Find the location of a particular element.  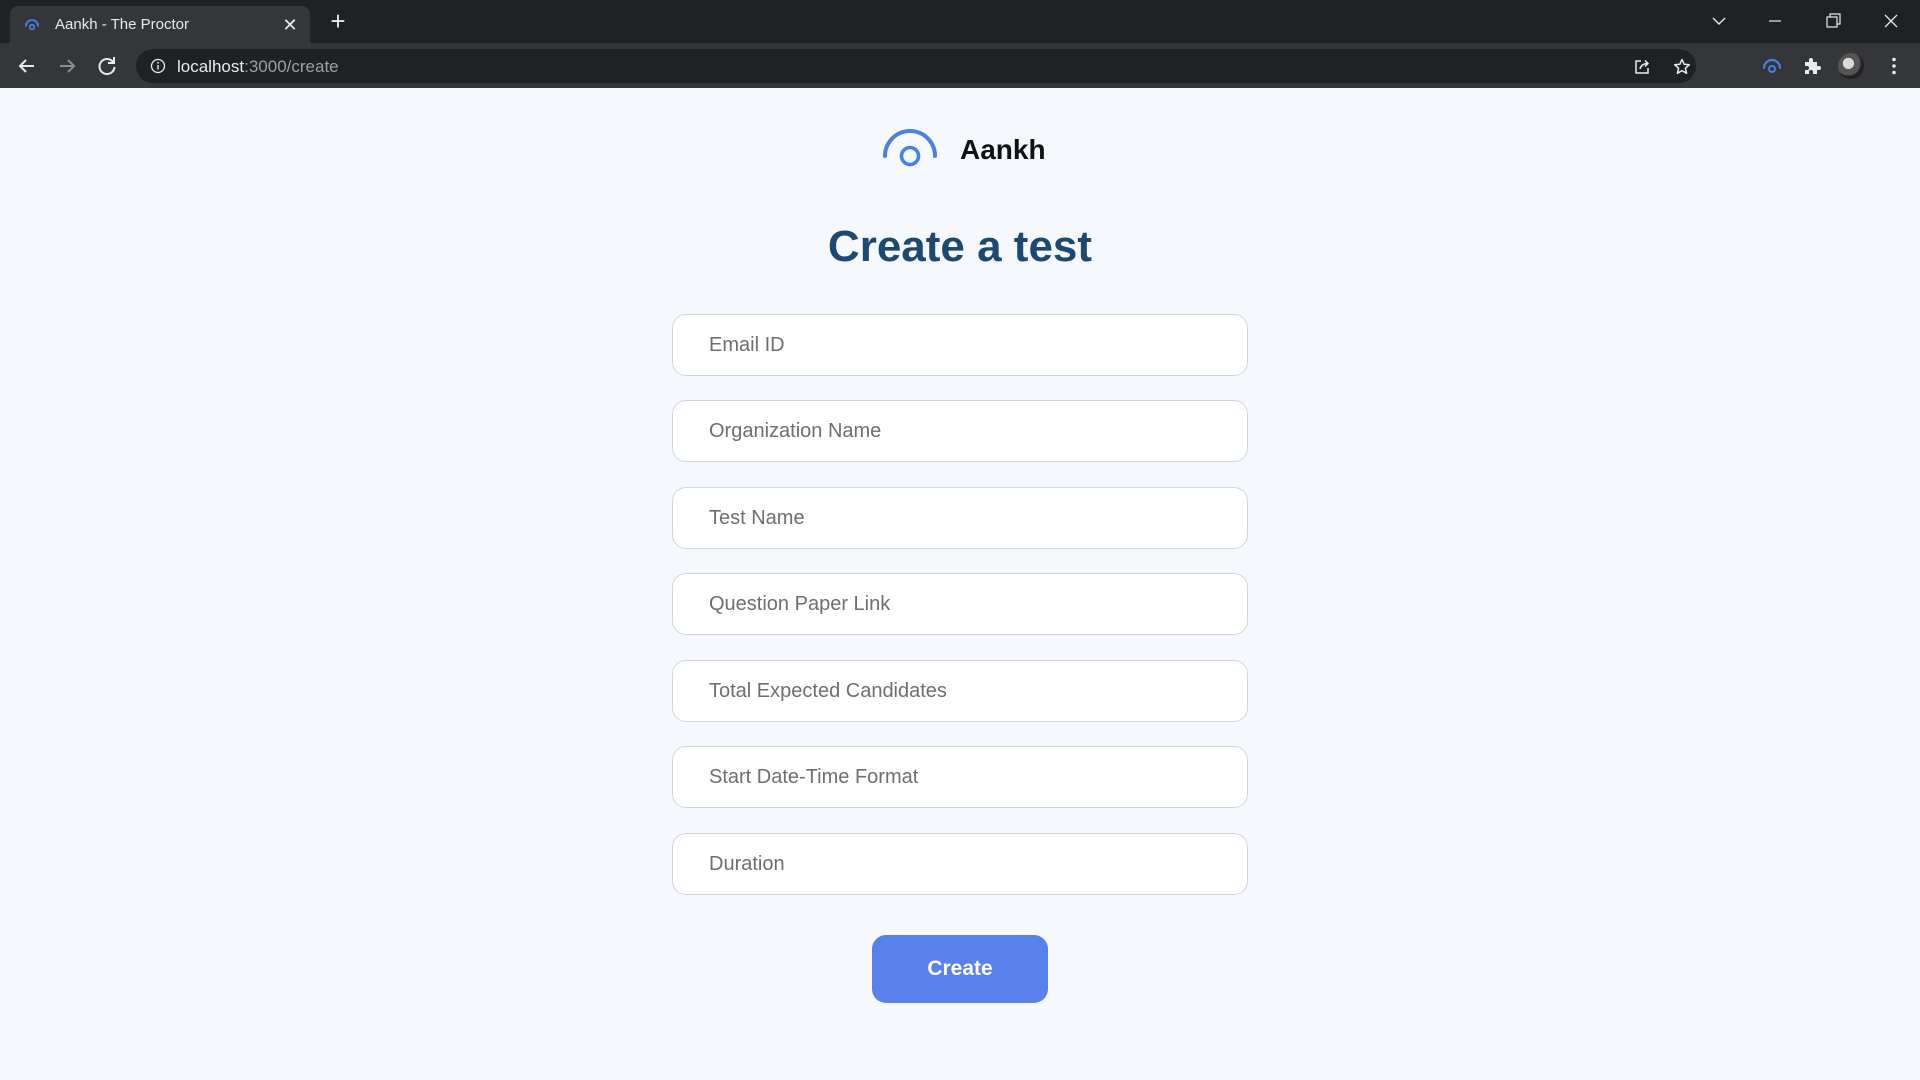

start-datetime-field is located at coordinates (960, 777).